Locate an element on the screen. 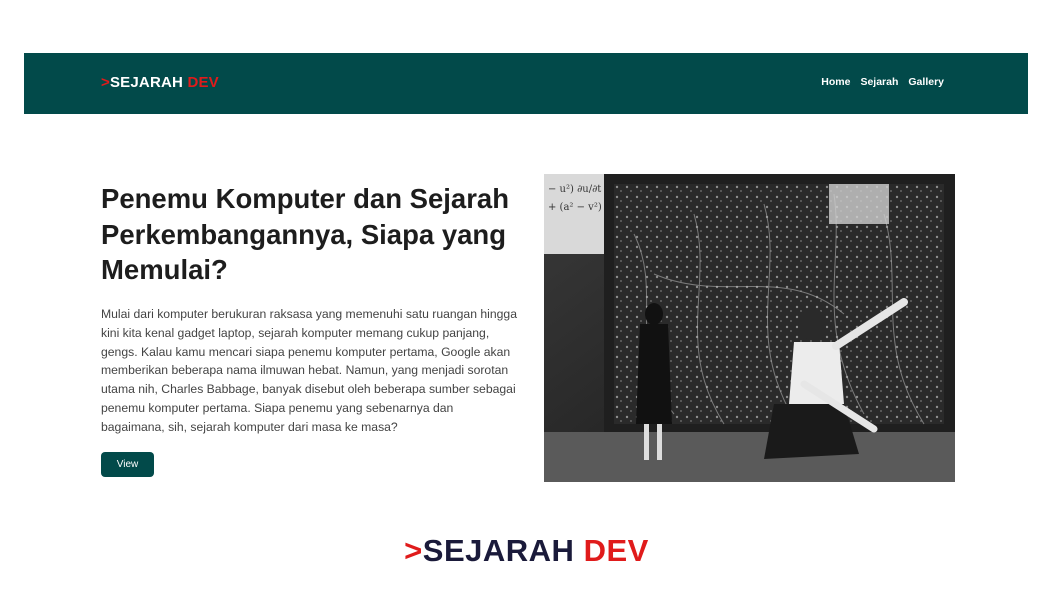 This screenshot has height=602, width=1053. nav-link-gallery: Gallery is located at coordinates (926, 82).